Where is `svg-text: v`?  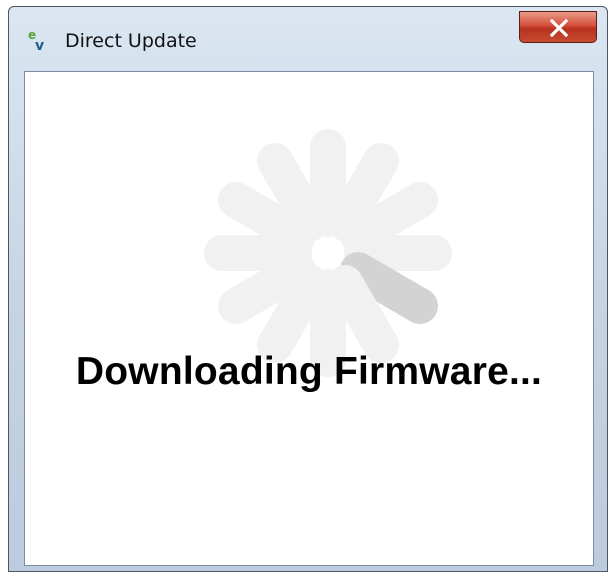 svg-text: v is located at coordinates (39, 45).